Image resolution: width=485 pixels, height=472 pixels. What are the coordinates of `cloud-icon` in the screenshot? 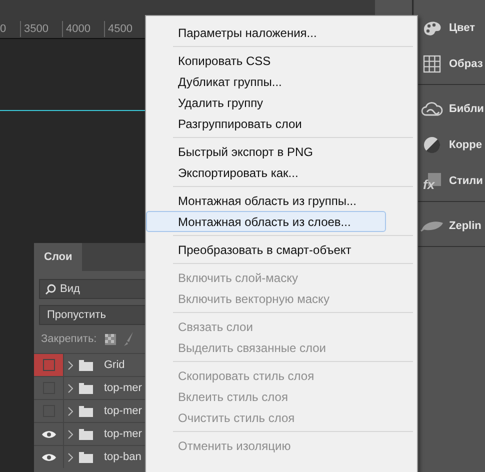 It's located at (432, 109).